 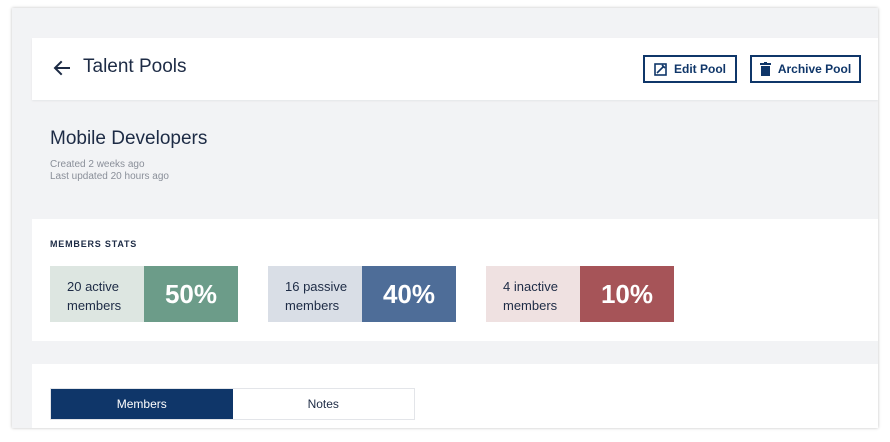 What do you see at coordinates (660, 69) in the screenshot?
I see `edit-icon` at bounding box center [660, 69].